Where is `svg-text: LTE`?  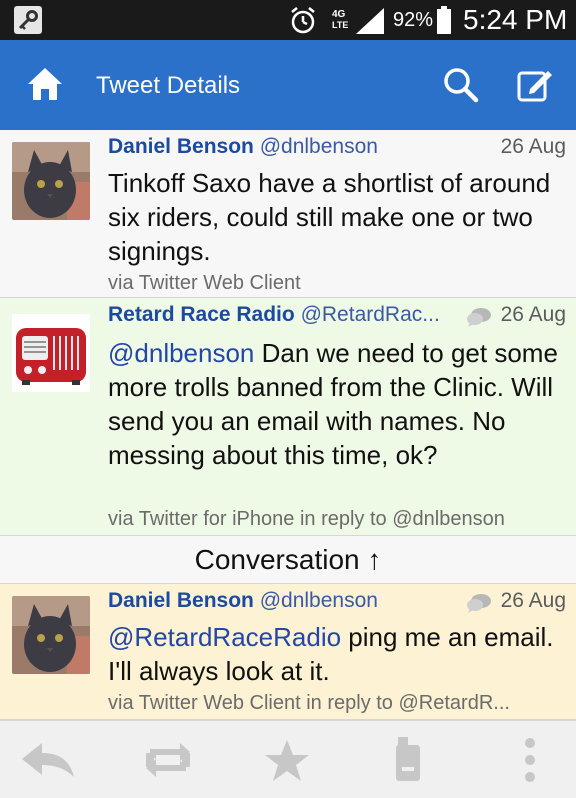
svg-text: LTE is located at coordinates (340, 25).